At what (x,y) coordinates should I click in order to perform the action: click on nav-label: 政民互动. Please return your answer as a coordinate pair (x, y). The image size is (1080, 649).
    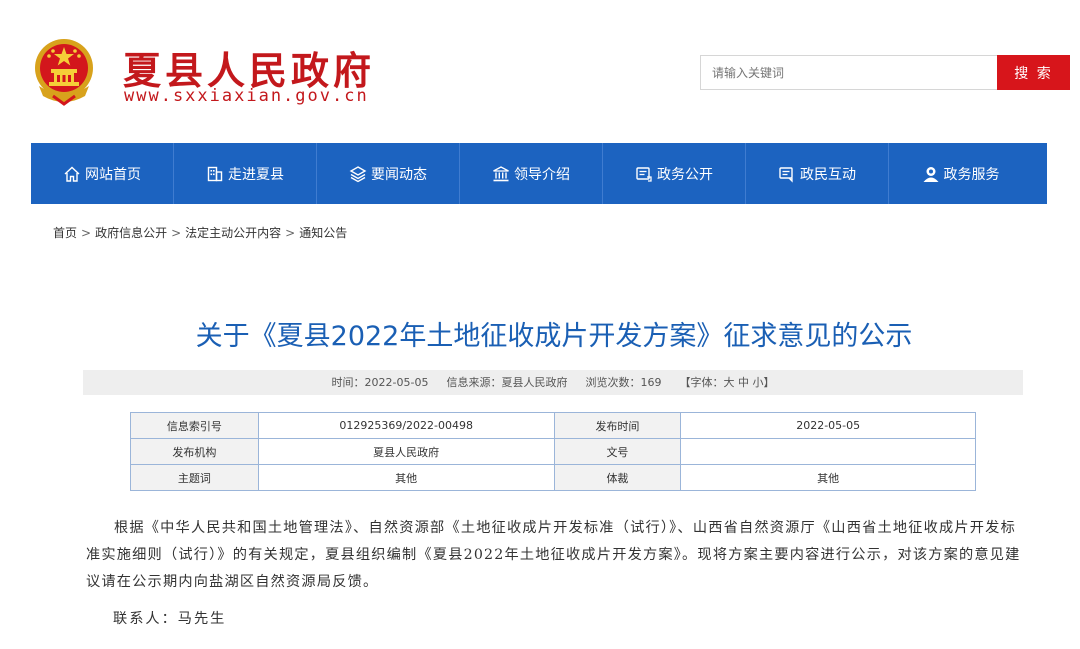
    Looking at the image, I should click on (828, 174).